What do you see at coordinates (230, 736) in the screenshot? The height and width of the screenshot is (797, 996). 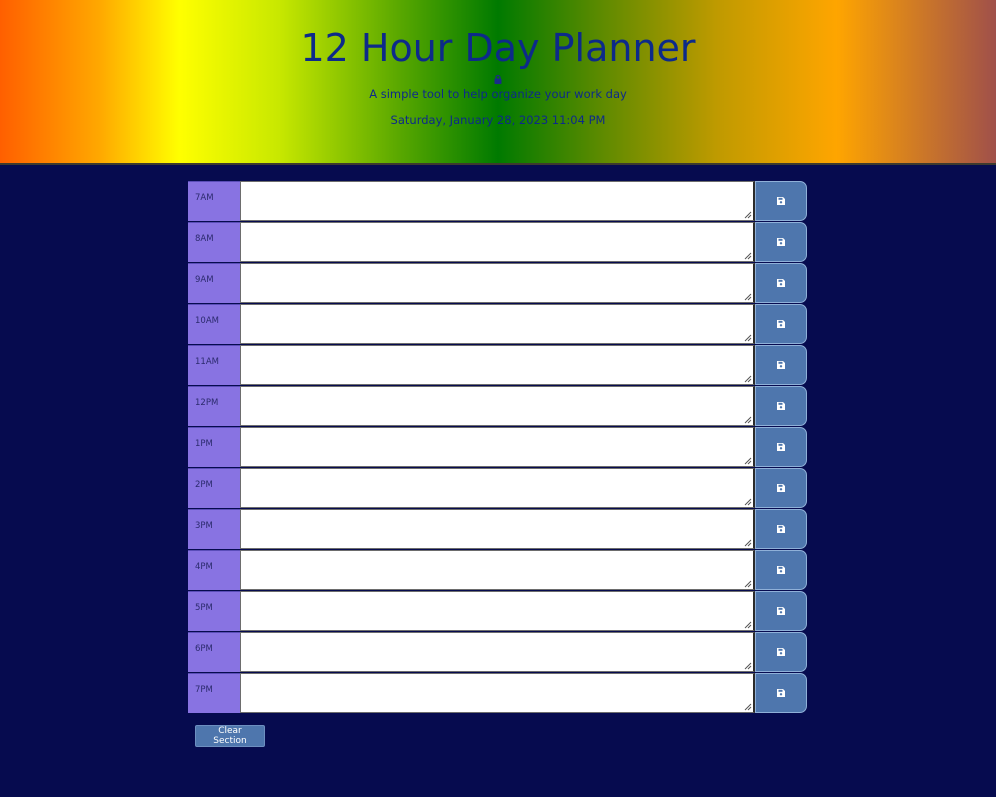 I see `clear-section-button: Clear Section` at bounding box center [230, 736].